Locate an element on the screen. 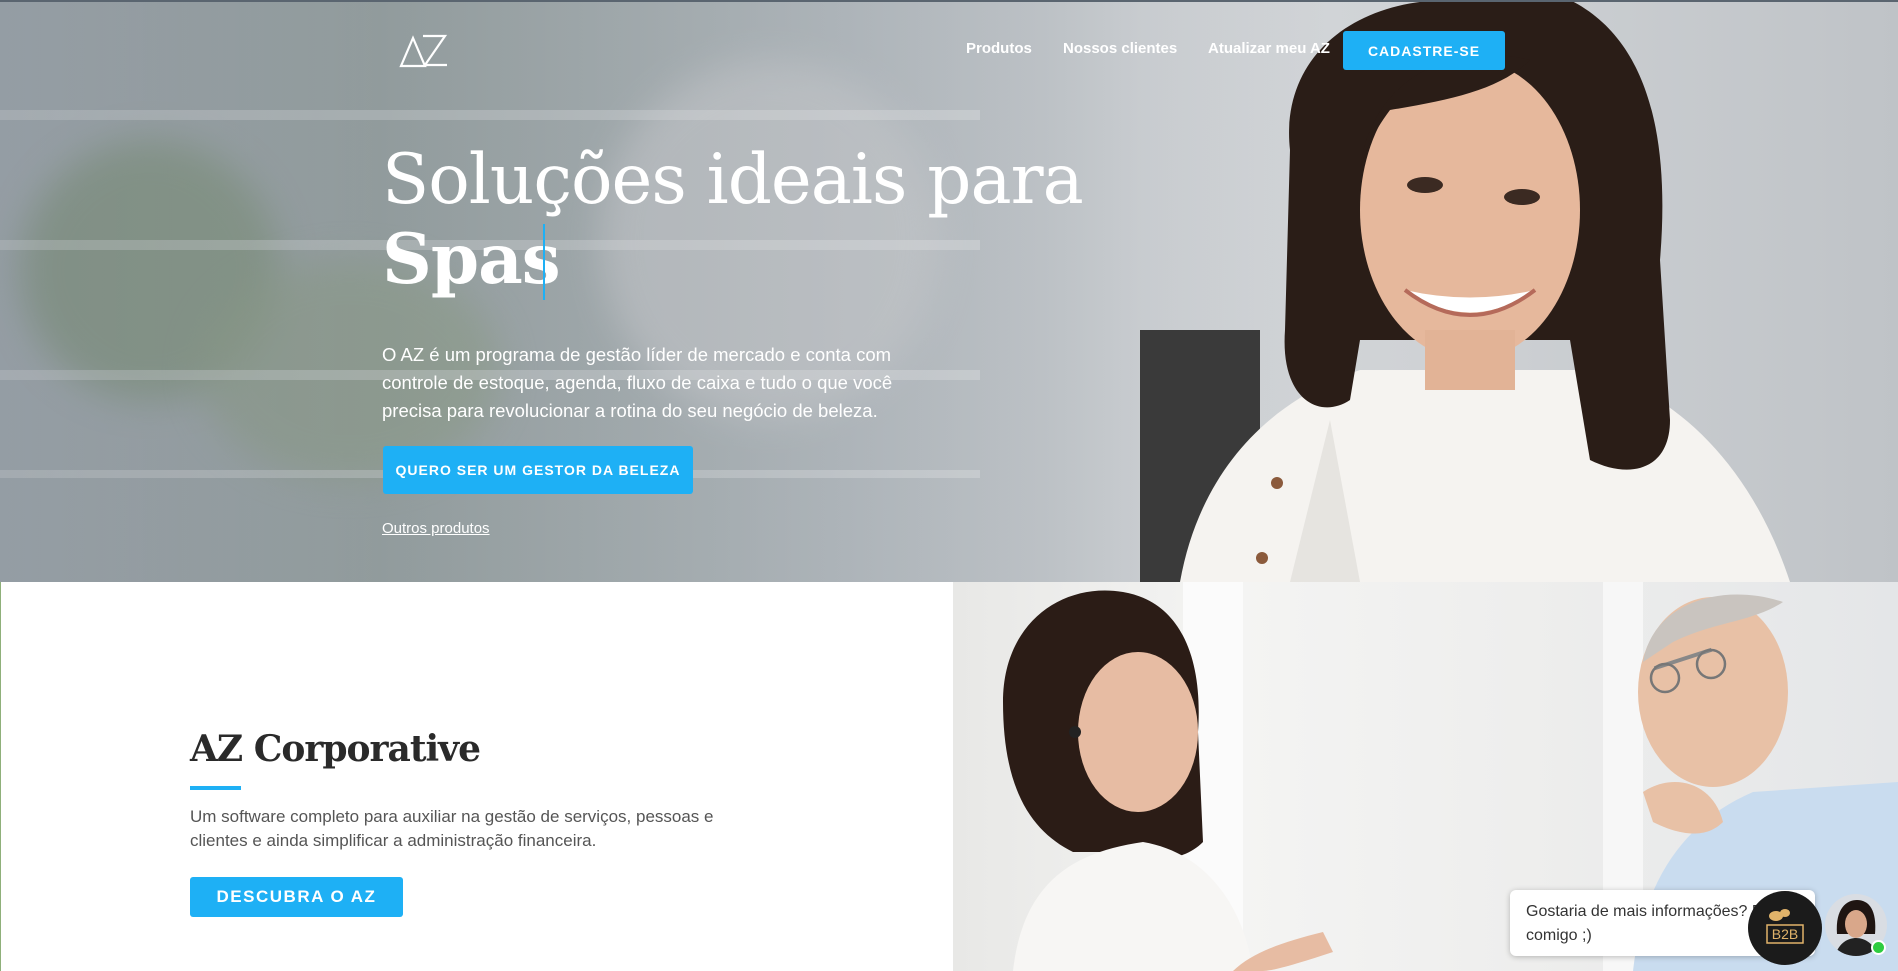 Image resolution: width=1898 pixels, height=971 pixels. az-logo is located at coordinates (424, 50).